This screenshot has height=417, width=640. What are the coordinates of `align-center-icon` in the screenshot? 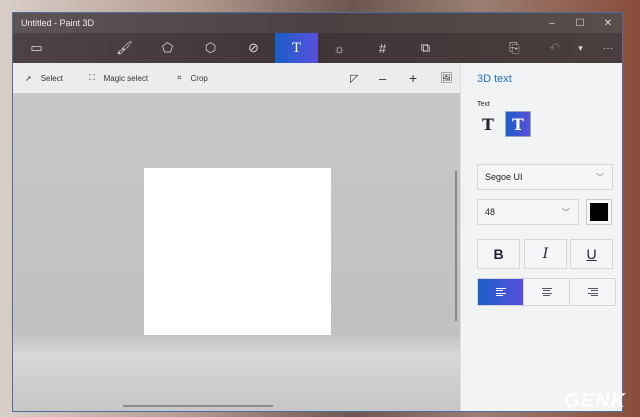 It's located at (546, 292).